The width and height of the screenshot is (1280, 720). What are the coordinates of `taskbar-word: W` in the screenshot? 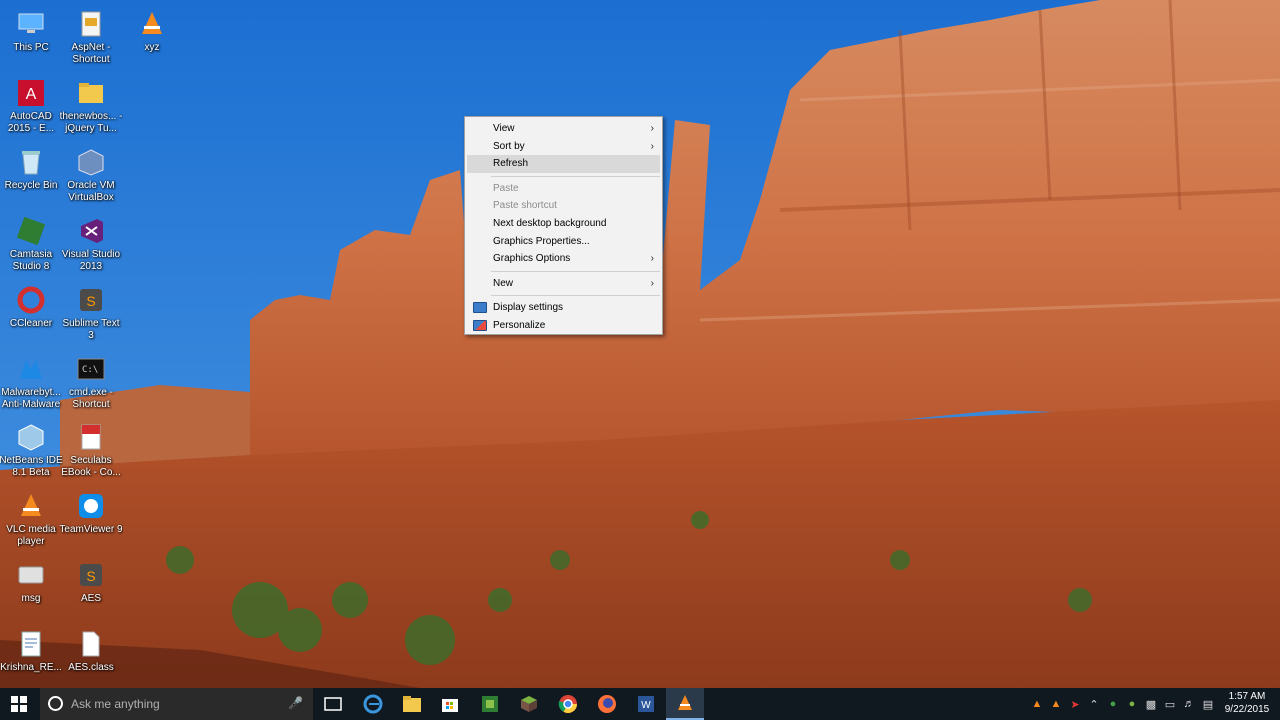 It's located at (646, 704).